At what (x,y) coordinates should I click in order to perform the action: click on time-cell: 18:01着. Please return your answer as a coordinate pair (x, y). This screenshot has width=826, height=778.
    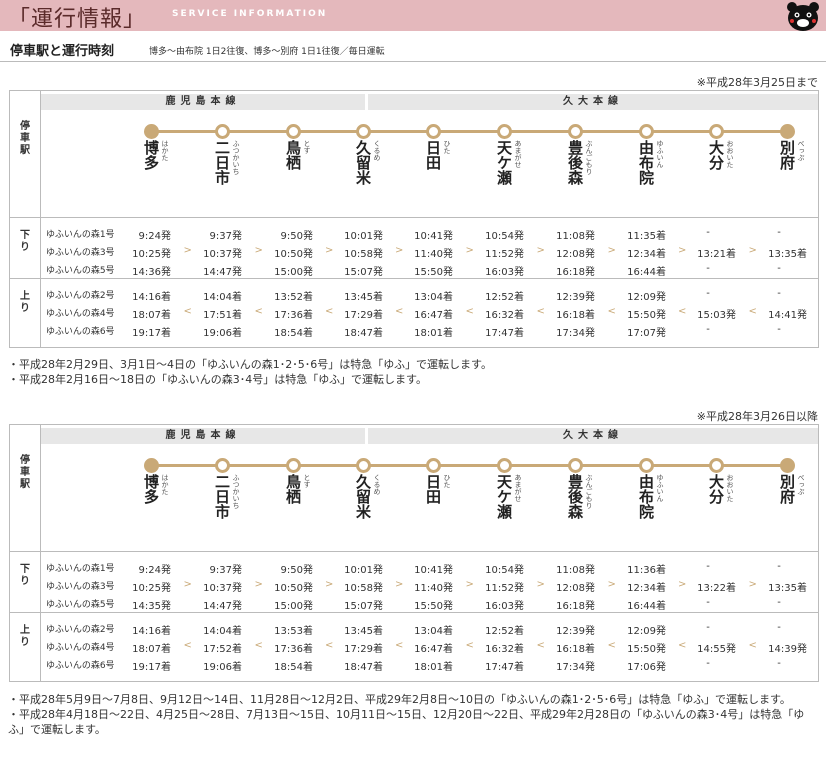
    Looking at the image, I should click on (433, 333).